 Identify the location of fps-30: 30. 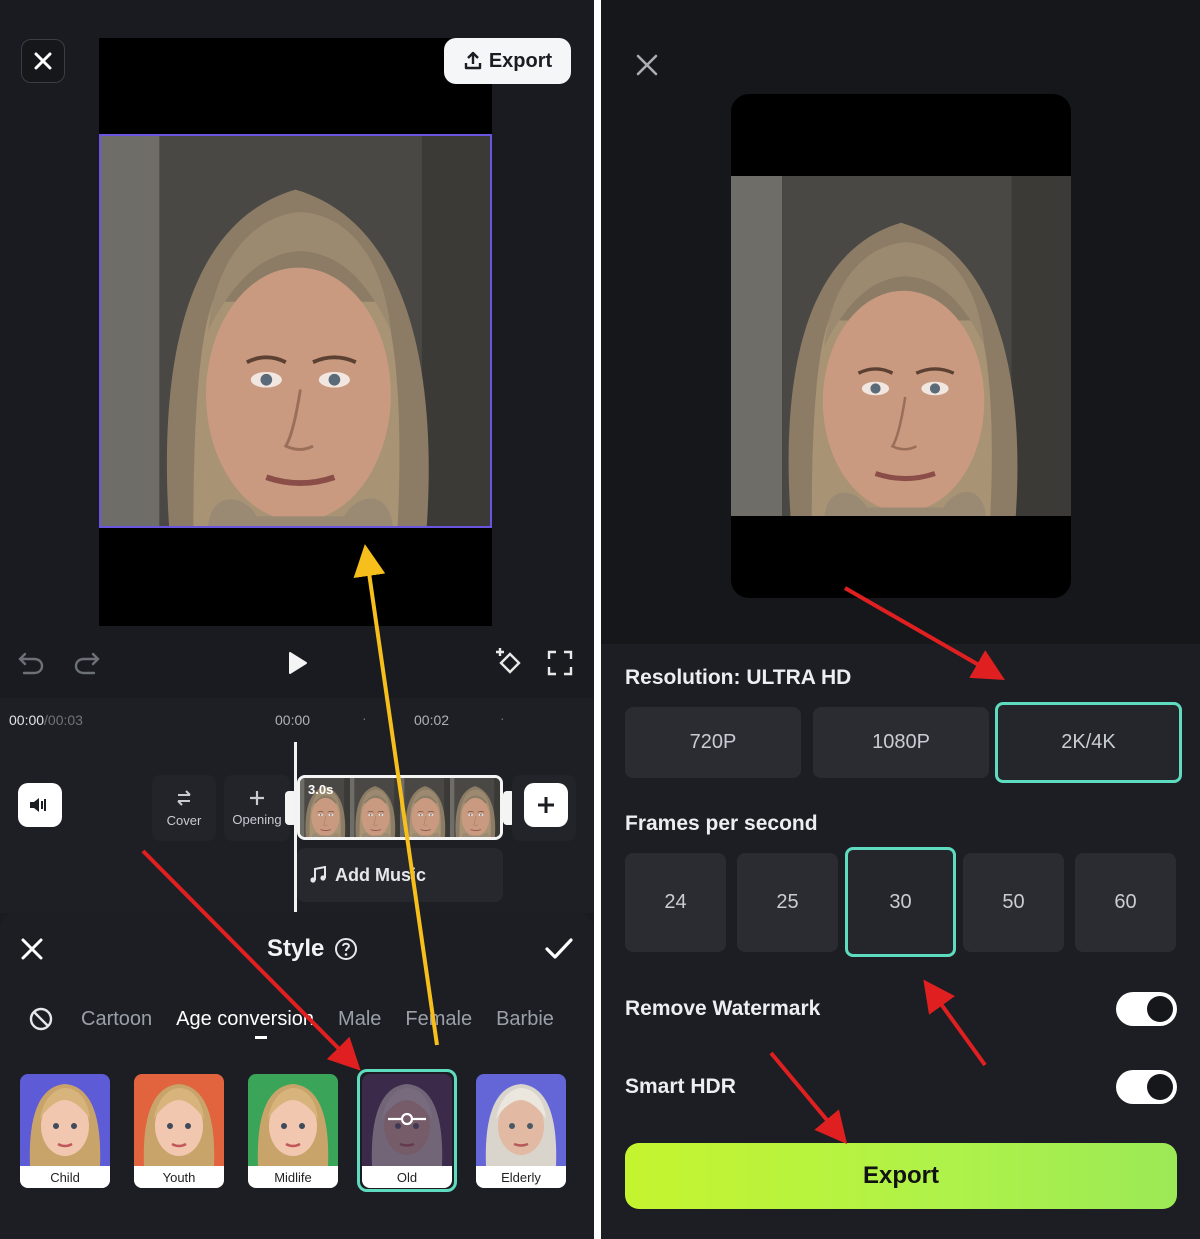
(900, 902).